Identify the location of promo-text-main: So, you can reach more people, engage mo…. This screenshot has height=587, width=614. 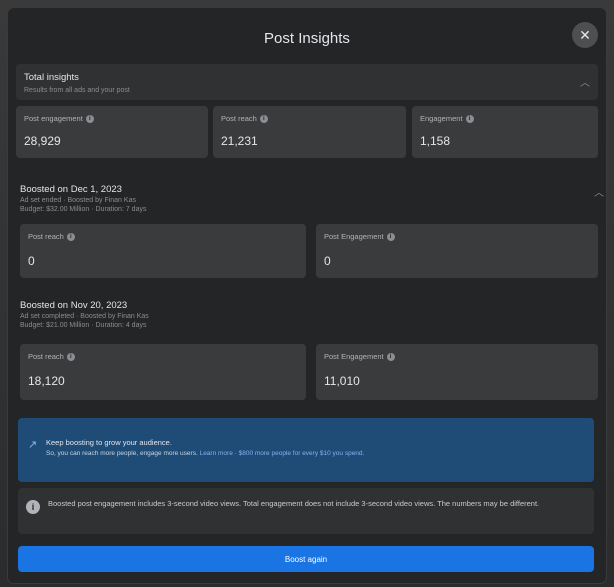
(122, 453).